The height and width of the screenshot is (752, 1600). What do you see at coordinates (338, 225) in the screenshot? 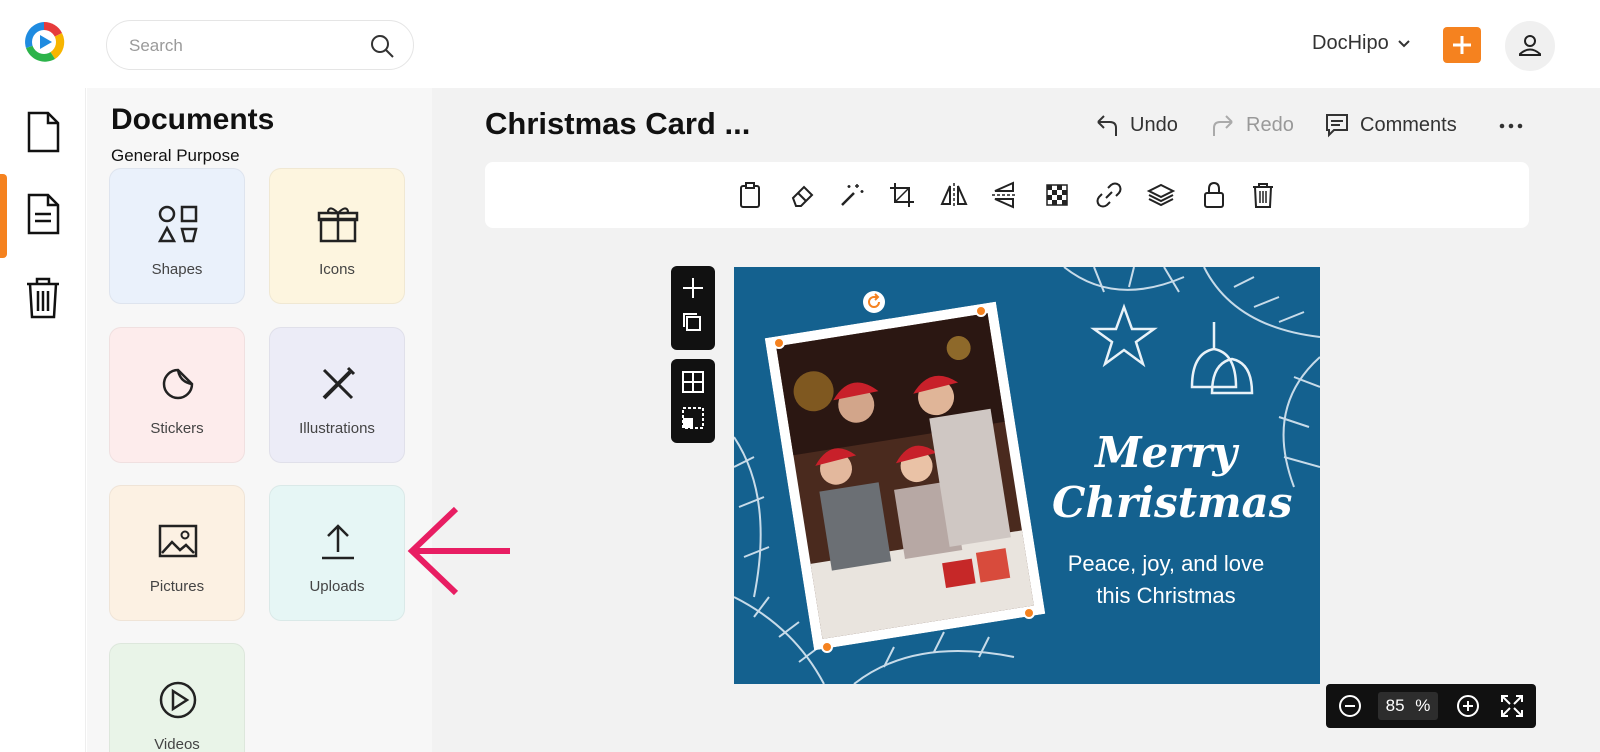
I see `gift-icon` at bounding box center [338, 225].